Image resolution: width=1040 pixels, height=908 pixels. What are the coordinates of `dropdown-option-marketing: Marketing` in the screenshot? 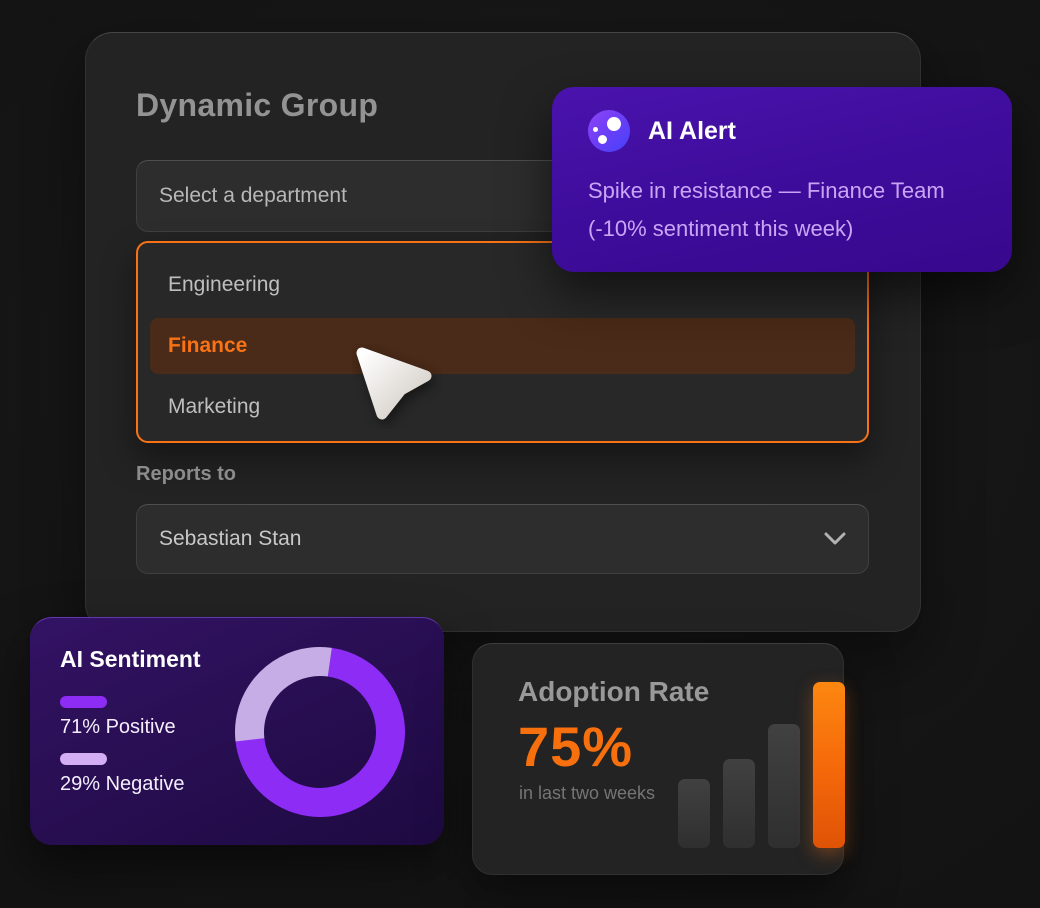 It's located at (502, 407).